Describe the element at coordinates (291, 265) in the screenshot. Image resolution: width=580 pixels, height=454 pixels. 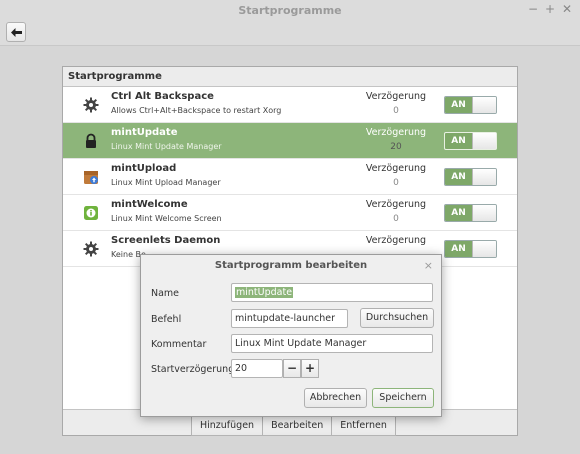
I see `dialog-title: Startprogramm bearbeiten` at that location.